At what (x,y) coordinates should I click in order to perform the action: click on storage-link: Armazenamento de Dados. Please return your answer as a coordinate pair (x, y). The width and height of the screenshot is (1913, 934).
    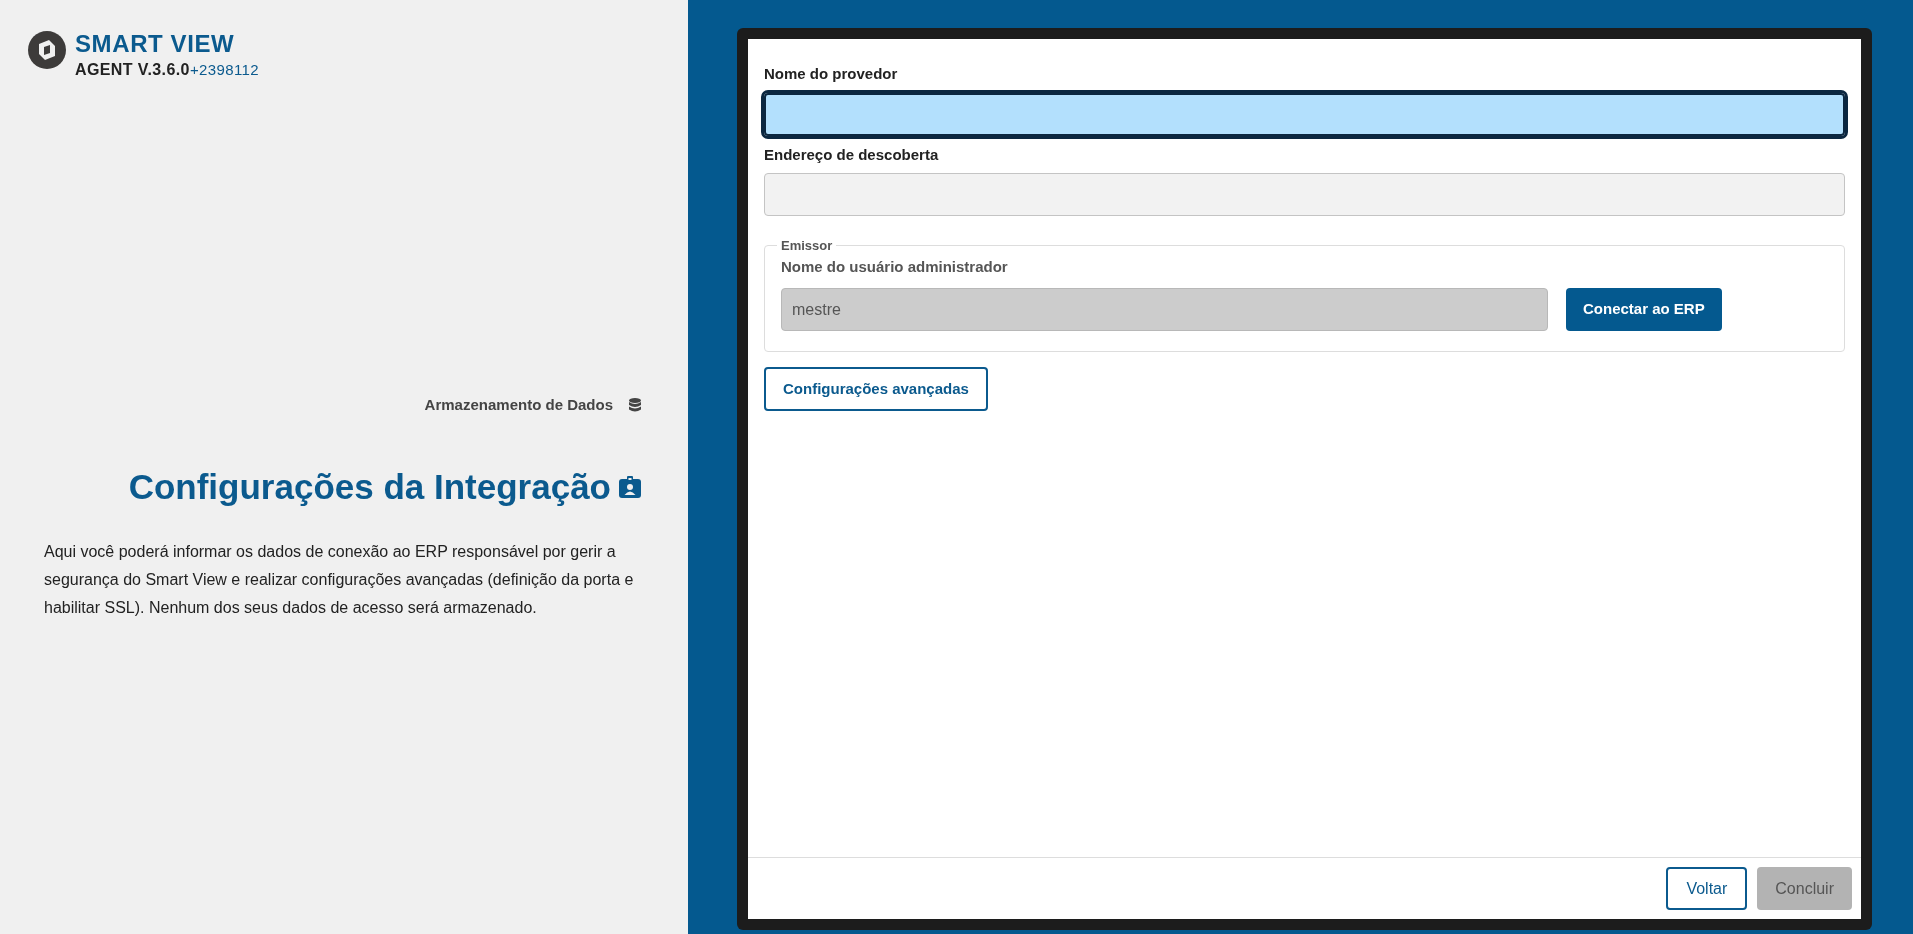
    Looking at the image, I should click on (518, 405).